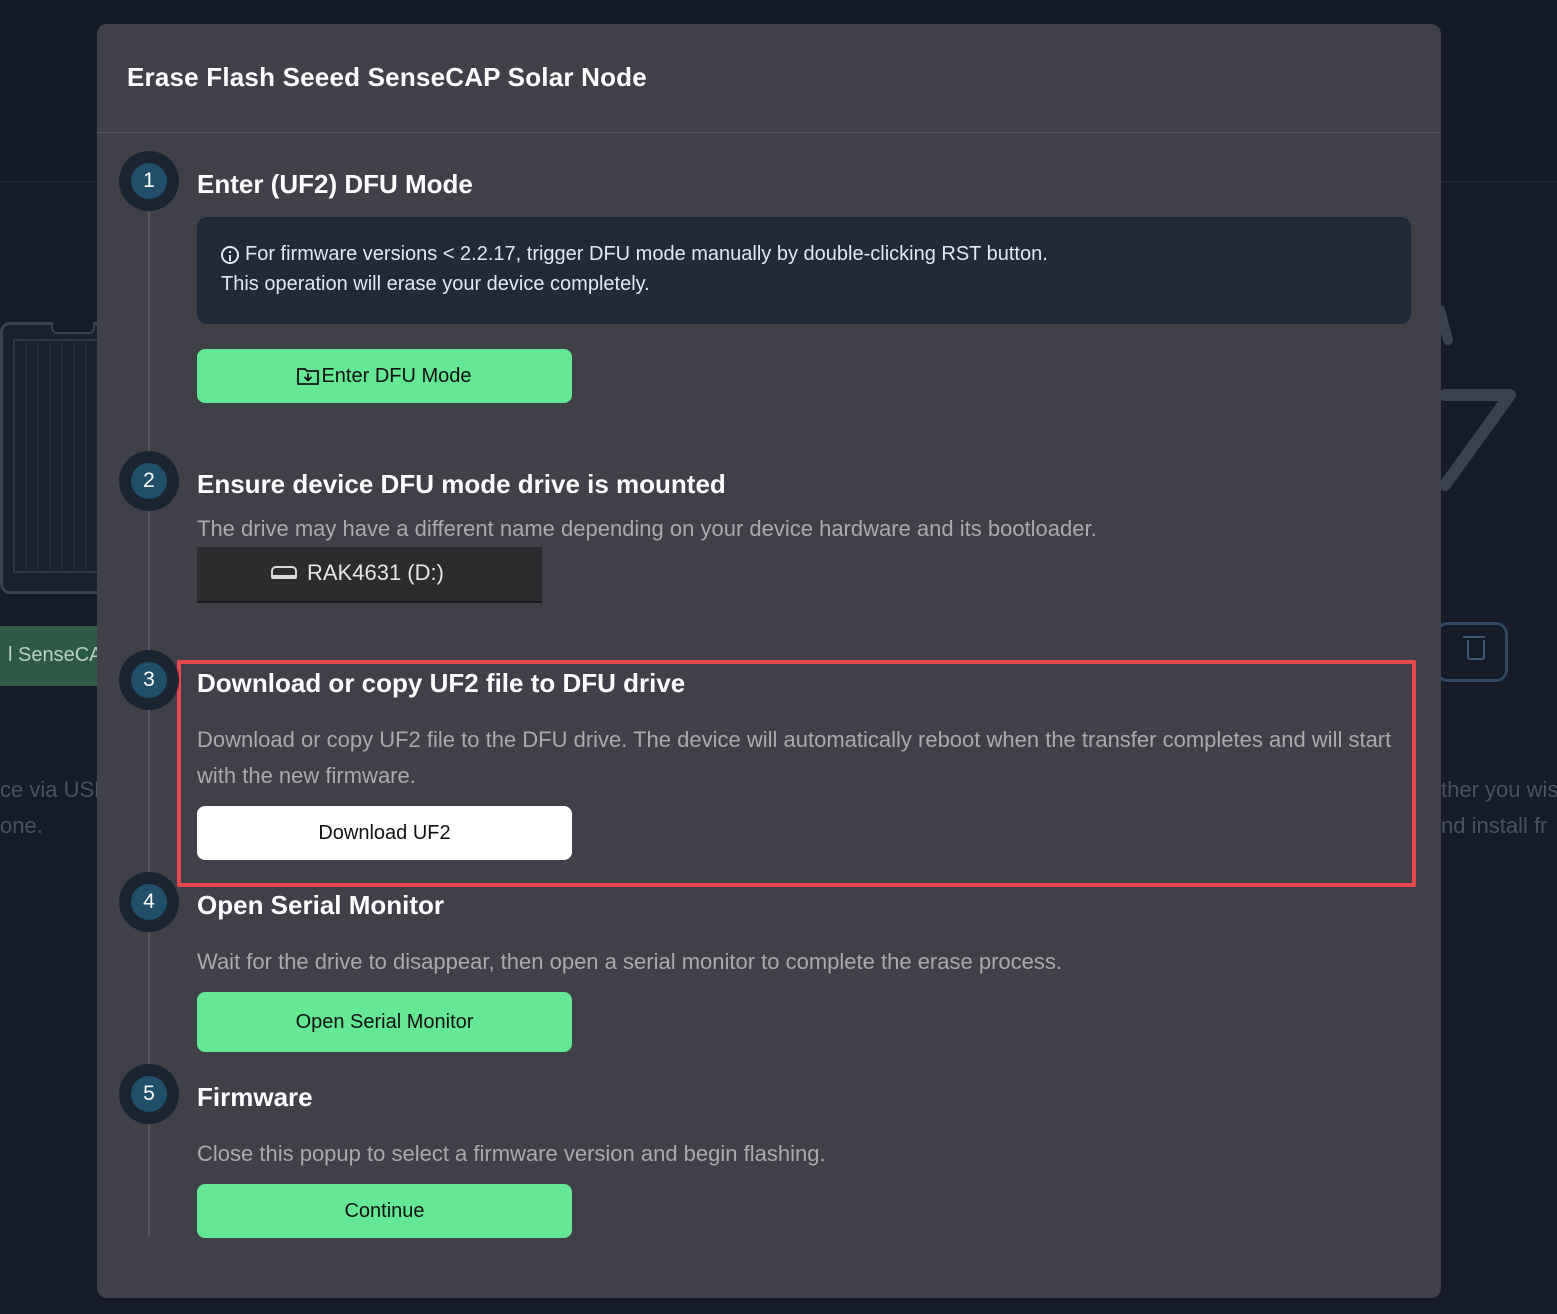 The image size is (1557, 1314). I want to click on step-1-badge: 1, so click(149, 181).